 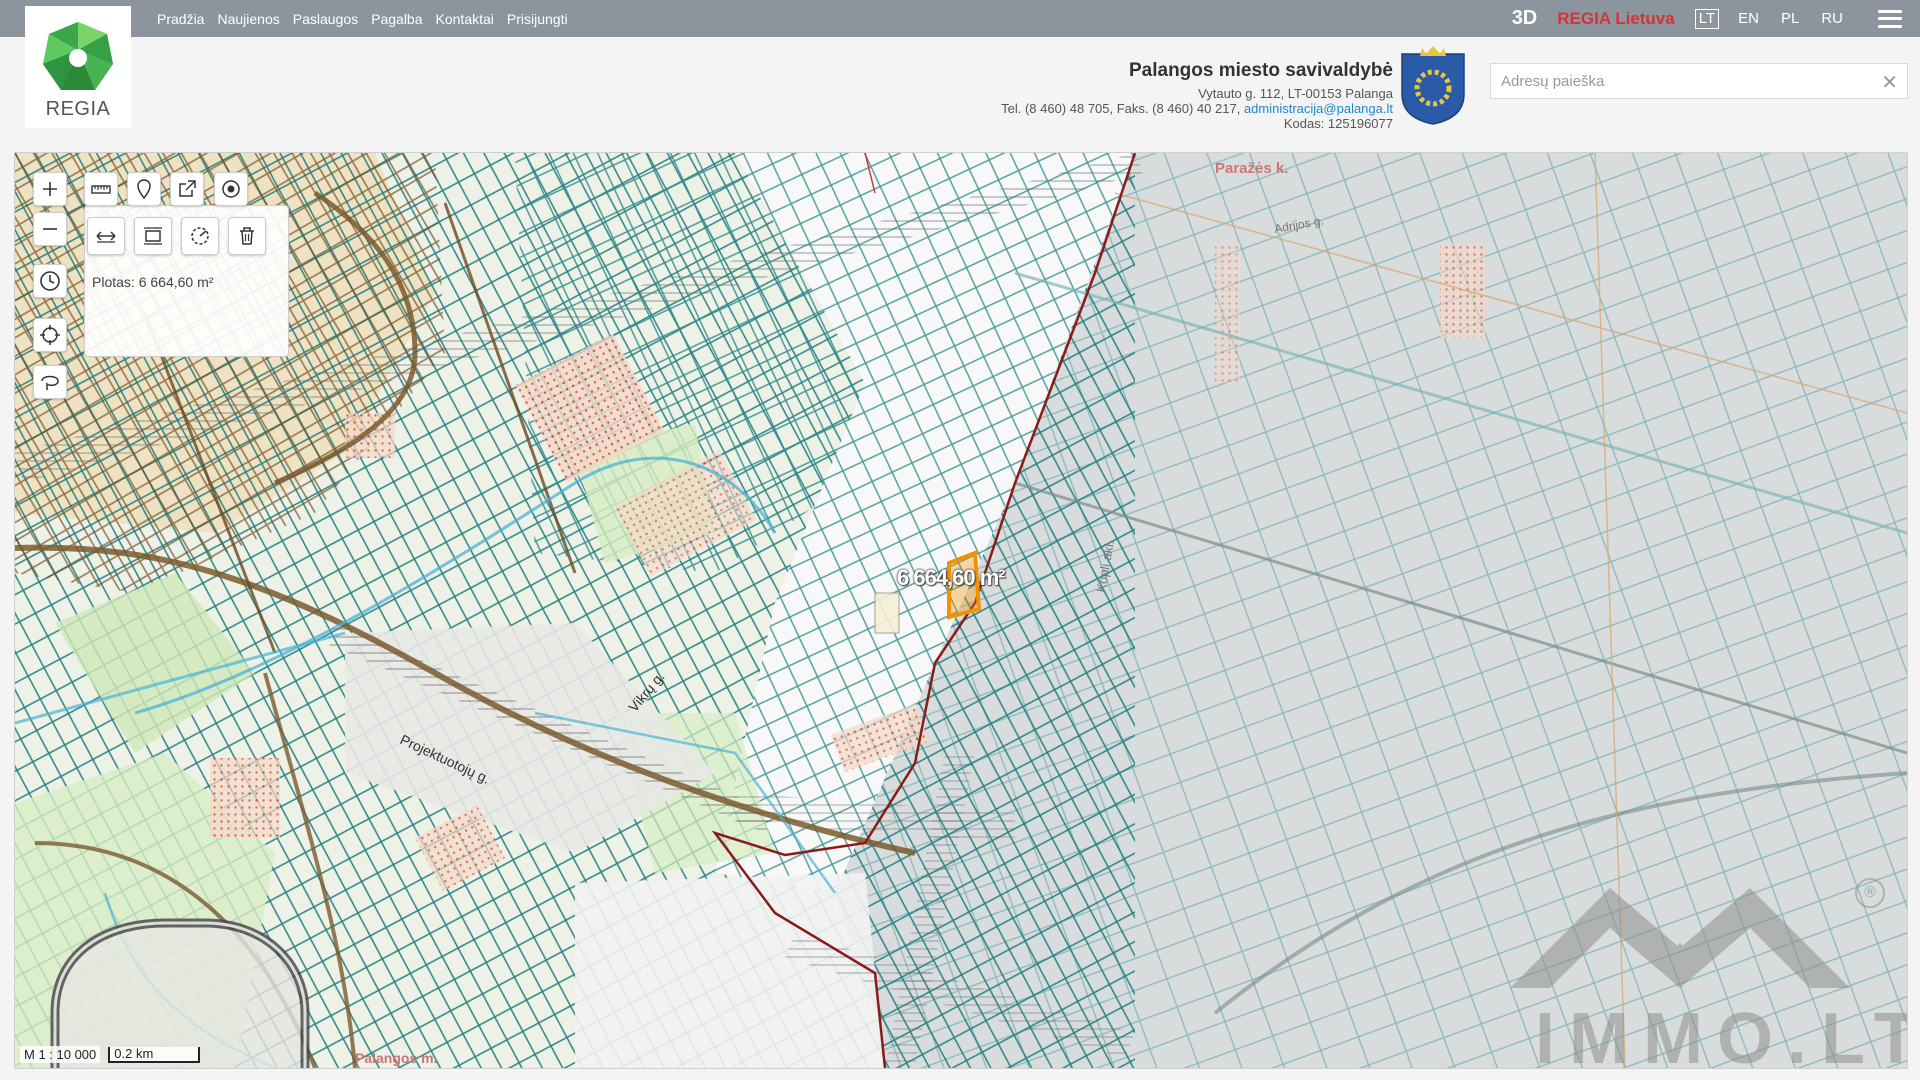 I want to click on lang-ru: RU, so click(x=1832, y=19).